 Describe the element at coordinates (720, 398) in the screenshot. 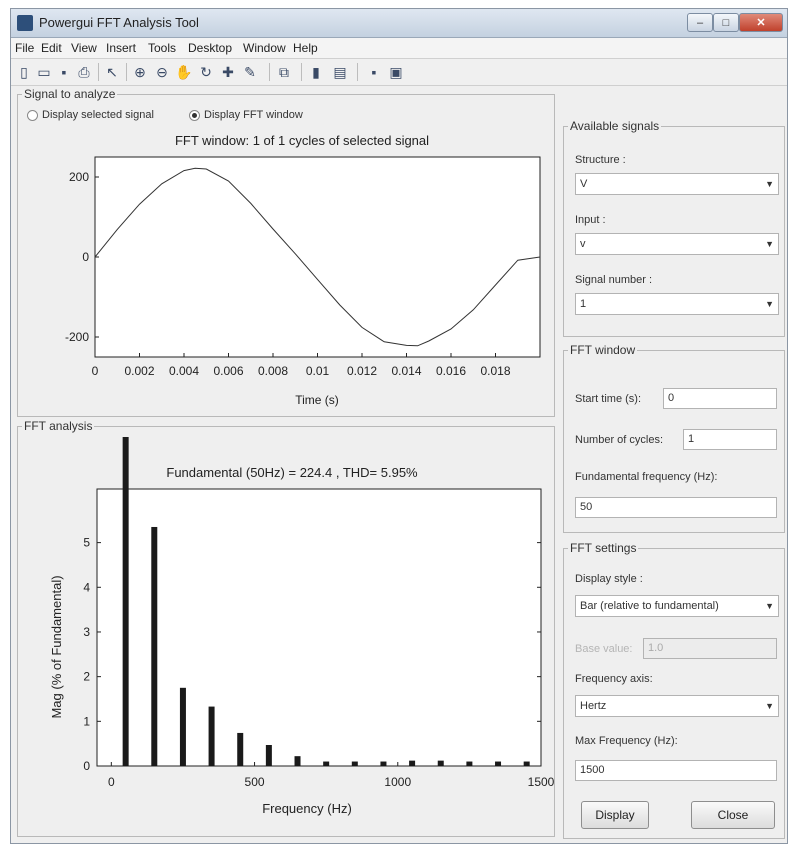

I see `start-time-input: 0` at that location.